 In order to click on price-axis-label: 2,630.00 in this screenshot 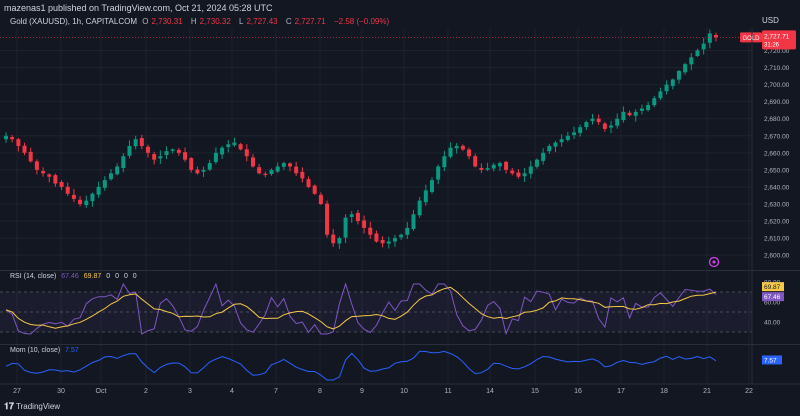, I will do `click(777, 205)`.